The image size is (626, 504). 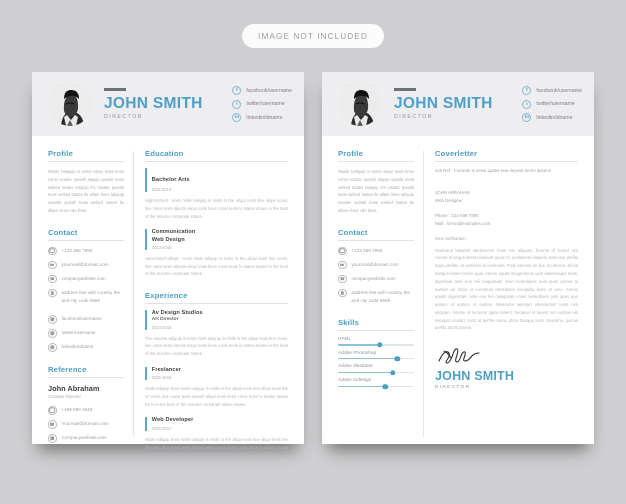 I want to click on experience-subtitle: Art Director, so click(x=165, y=320).